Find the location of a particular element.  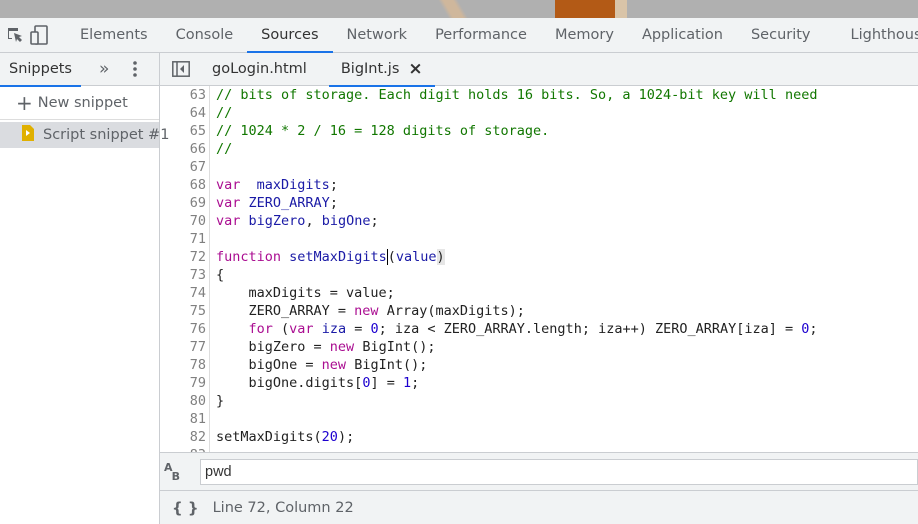

code-line: 72 function setMaxDigits(value) is located at coordinates (489, 257).